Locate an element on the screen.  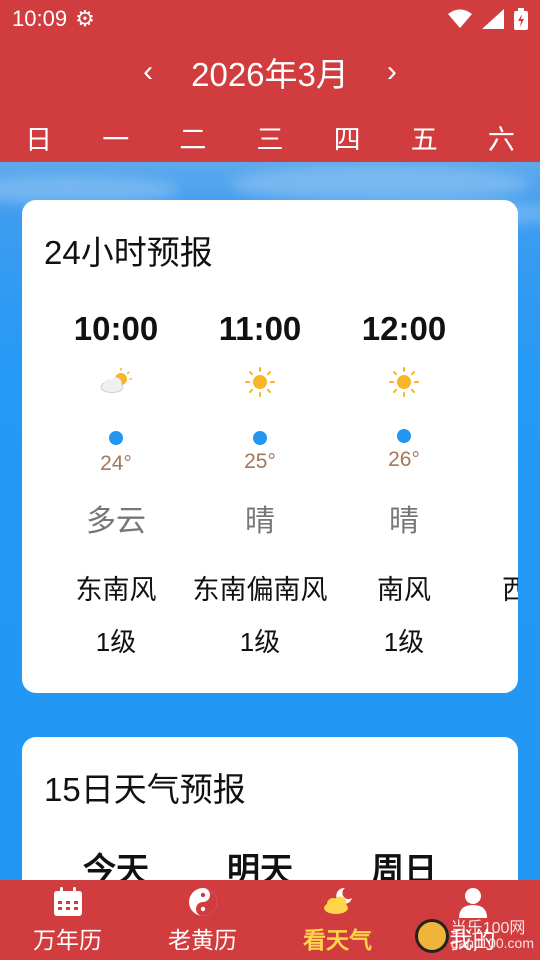
day-label: 明天 is located at coordinates (260, 863).